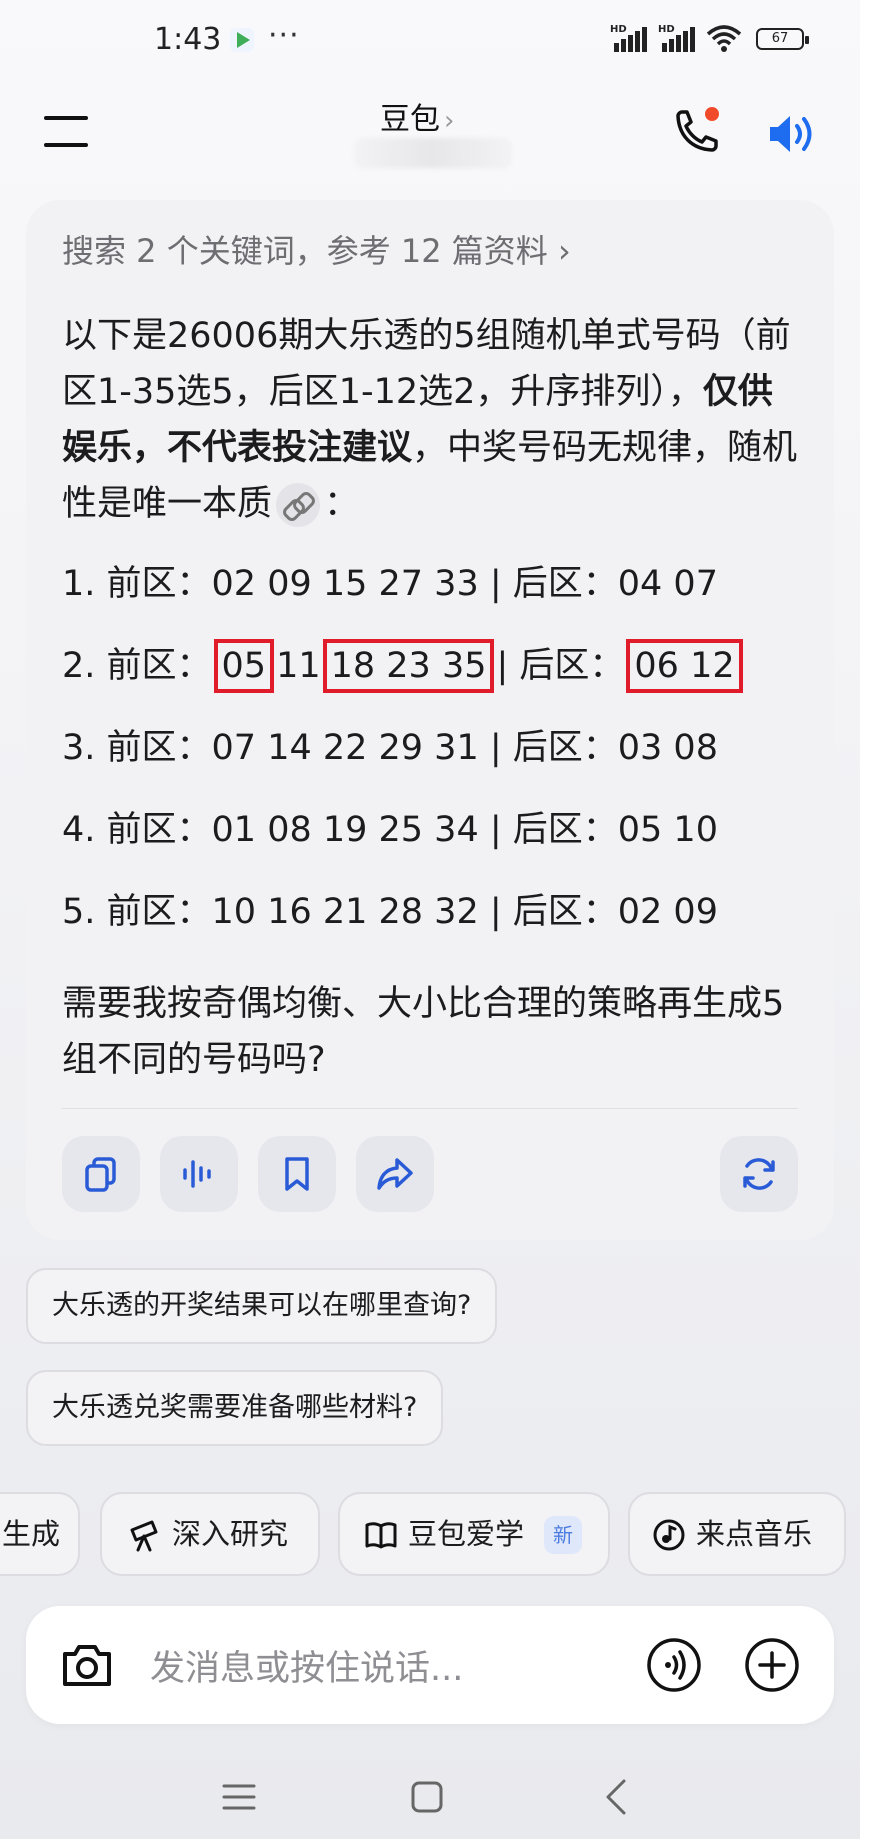 This screenshot has width=882, height=1839. I want to click on chevron-right-icon: ›, so click(449, 121).